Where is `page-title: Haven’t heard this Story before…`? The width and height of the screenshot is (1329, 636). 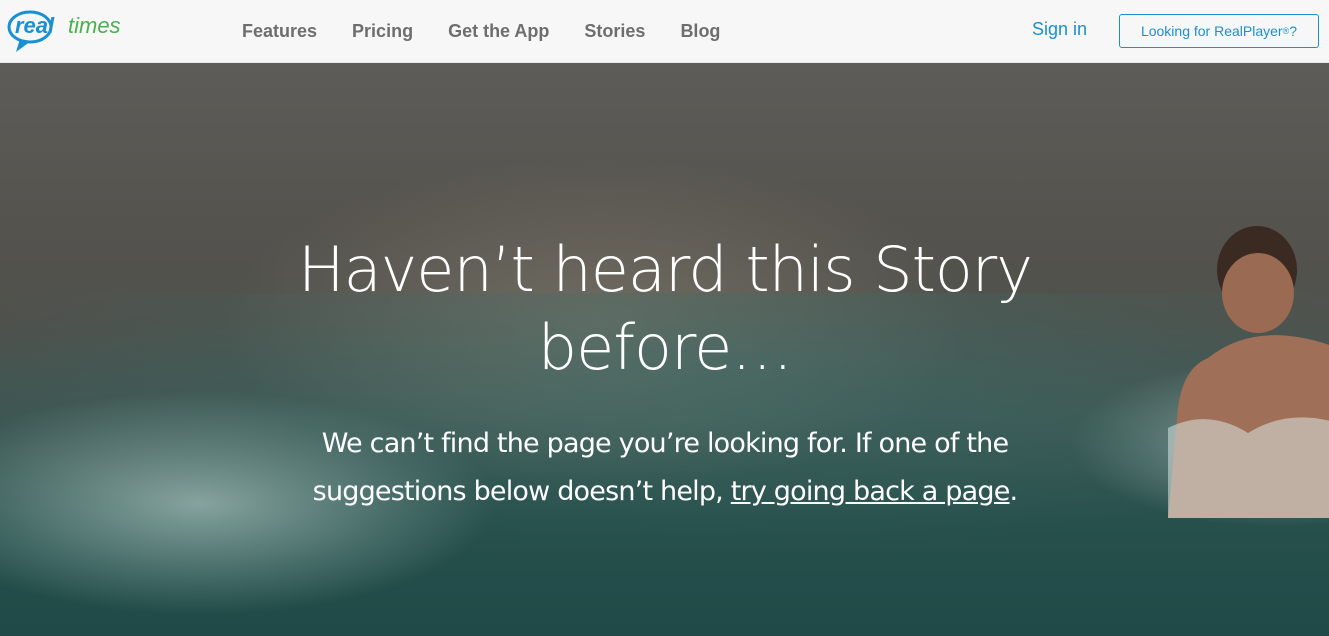 page-title: Haven’t heard this Story before… is located at coordinates (665, 308).